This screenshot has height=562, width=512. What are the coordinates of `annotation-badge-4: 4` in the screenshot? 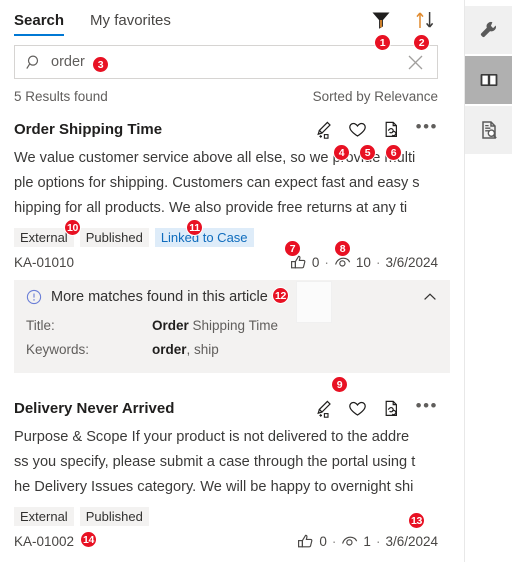 It's located at (341, 152).